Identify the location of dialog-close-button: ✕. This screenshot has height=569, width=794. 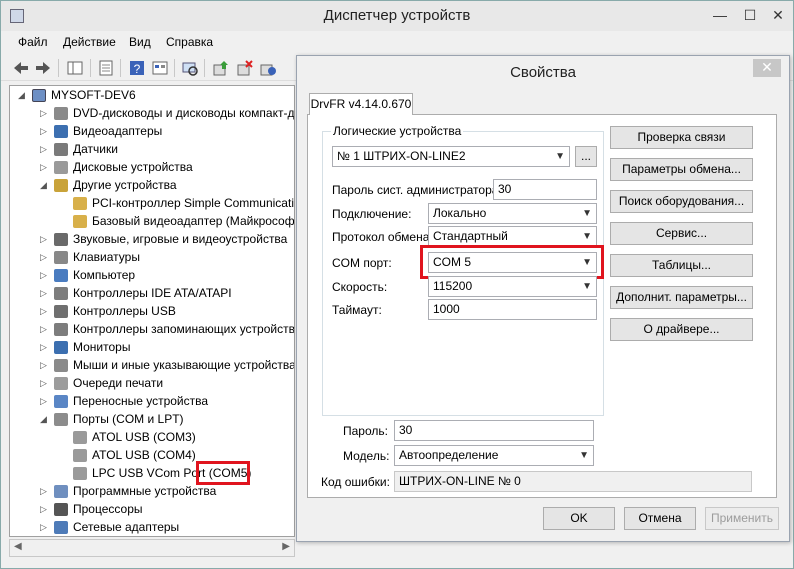
(767, 68).